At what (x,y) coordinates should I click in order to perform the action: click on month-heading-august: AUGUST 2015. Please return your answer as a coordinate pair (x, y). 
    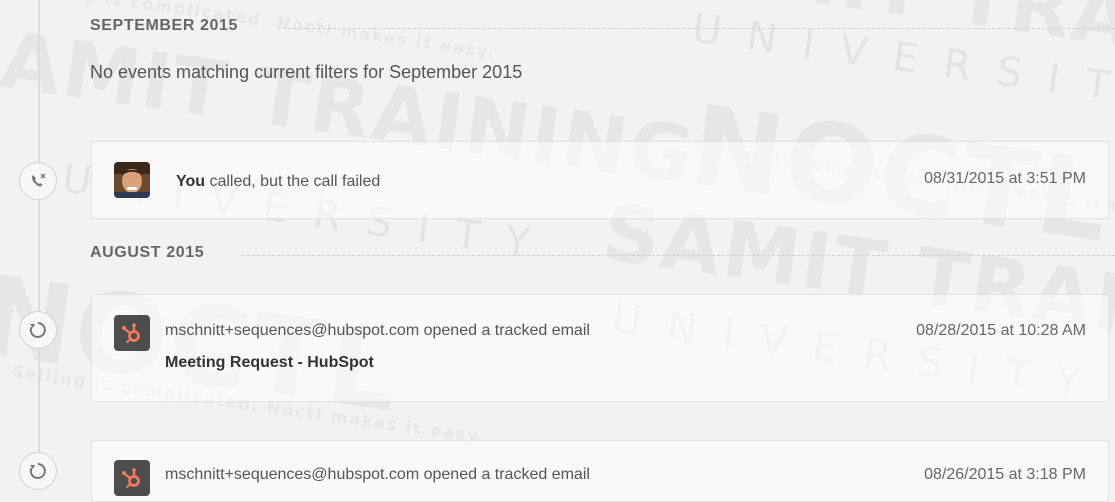
    Looking at the image, I should click on (602, 254).